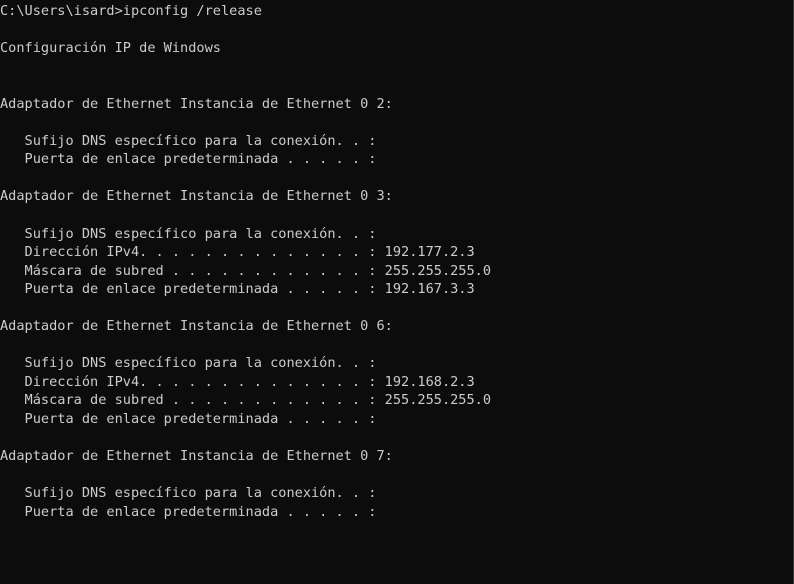 Image resolution: width=794 pixels, height=584 pixels. Describe the element at coordinates (131, 11) in the screenshot. I see `command-line: C:\Users\isard>ipconfig /release` at that location.